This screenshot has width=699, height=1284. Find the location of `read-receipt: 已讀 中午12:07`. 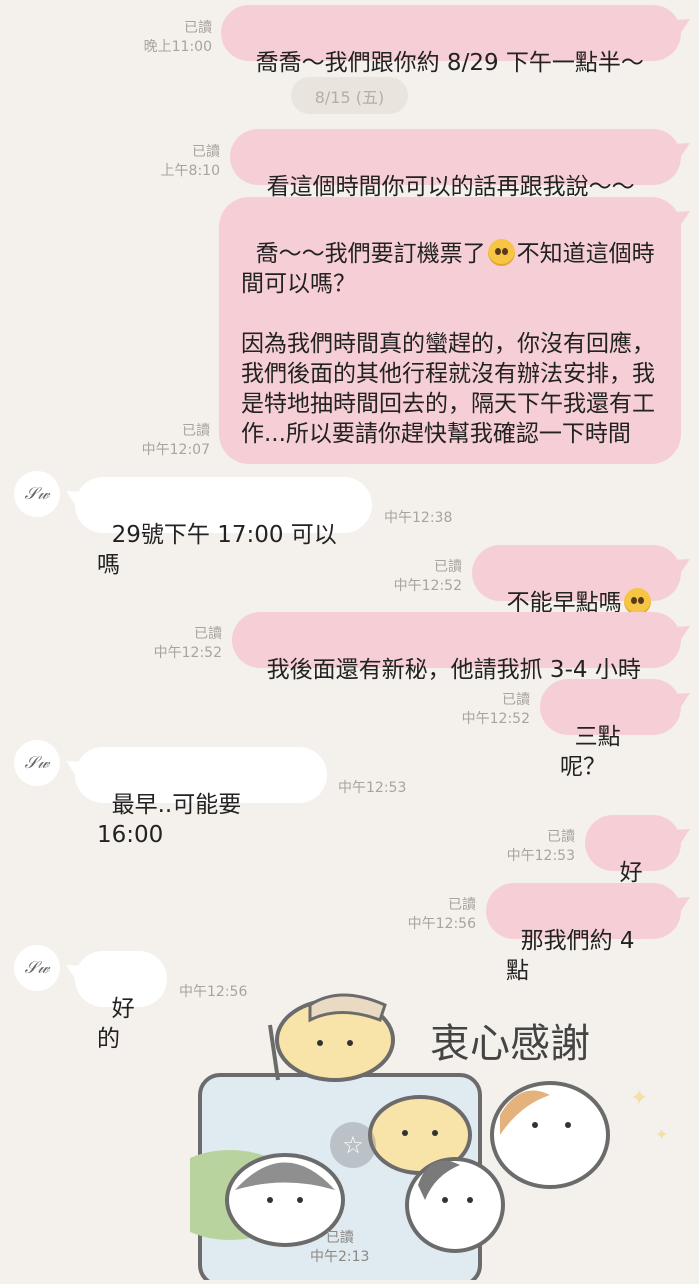

read-receipt: 已讀 中午12:07 is located at coordinates (175, 440).